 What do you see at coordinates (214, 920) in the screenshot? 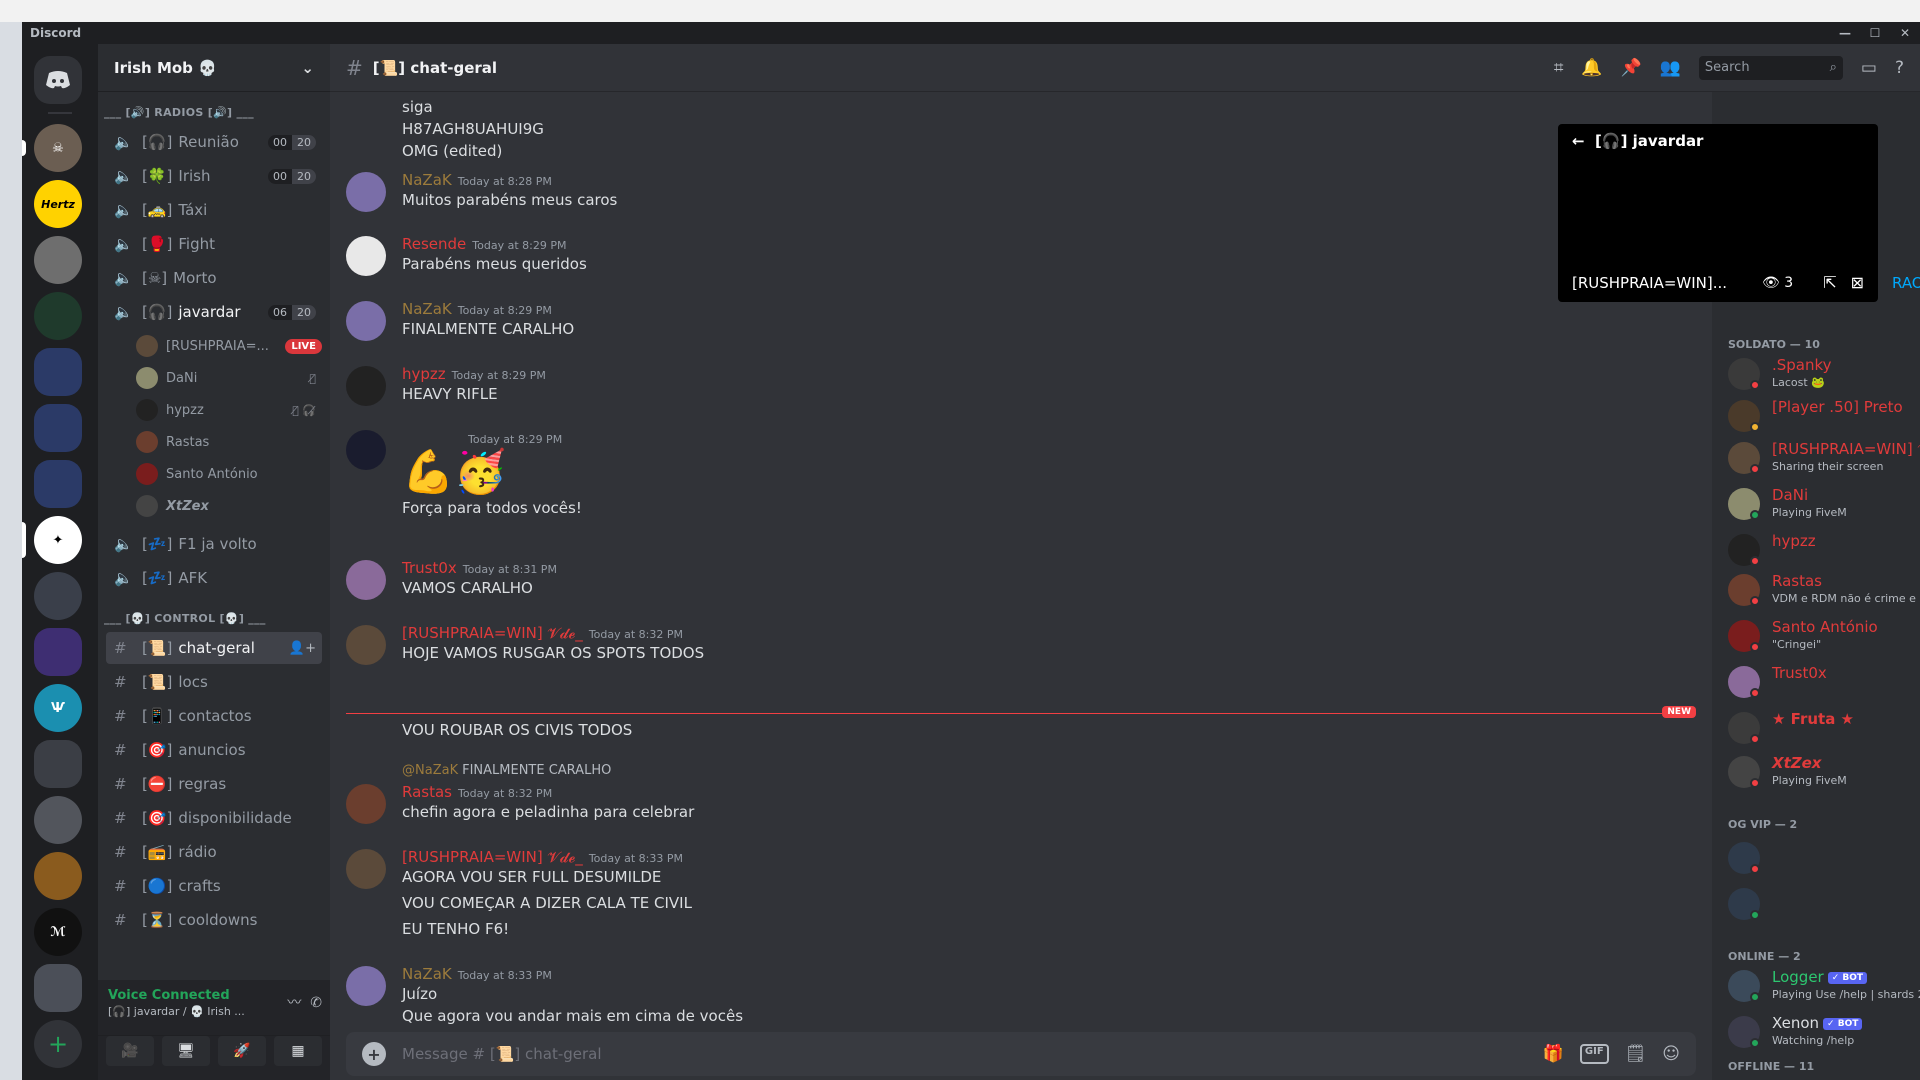
I see `text-channel-cooldowns: # [⏳] cooldowns` at bounding box center [214, 920].